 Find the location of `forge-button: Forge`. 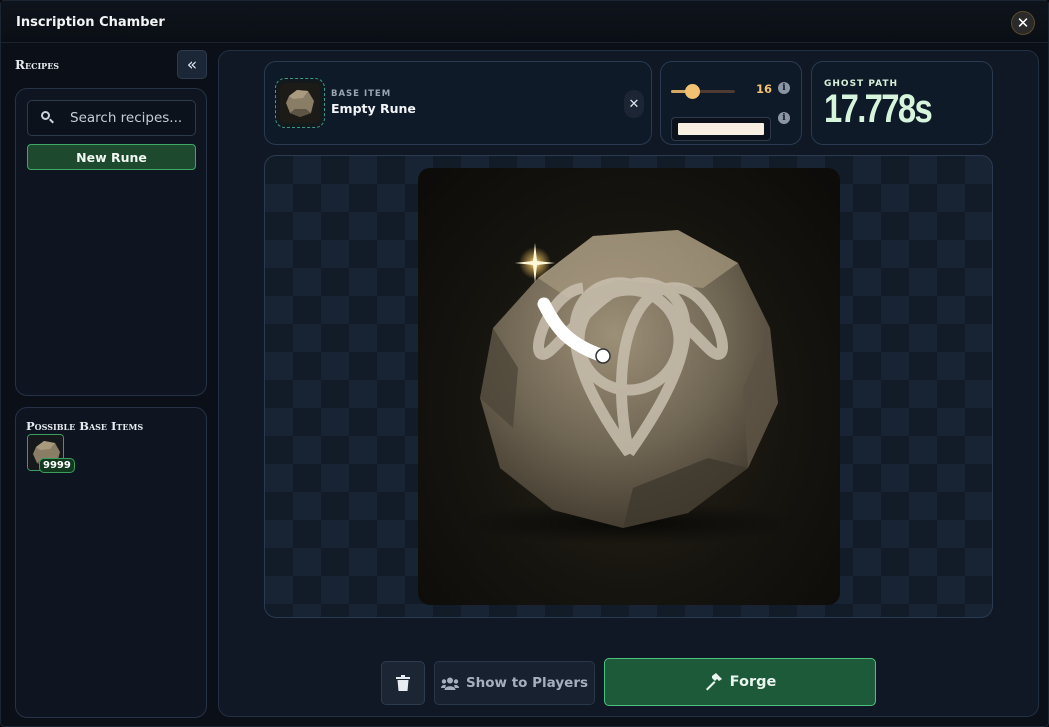

forge-button: Forge is located at coordinates (740, 682).